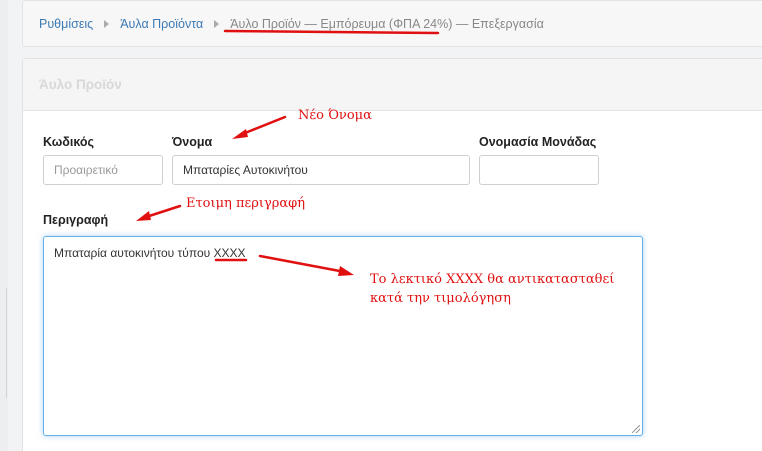  I want to click on annotation-replace-line2: κατά την τιμολόγηση, so click(440, 298).